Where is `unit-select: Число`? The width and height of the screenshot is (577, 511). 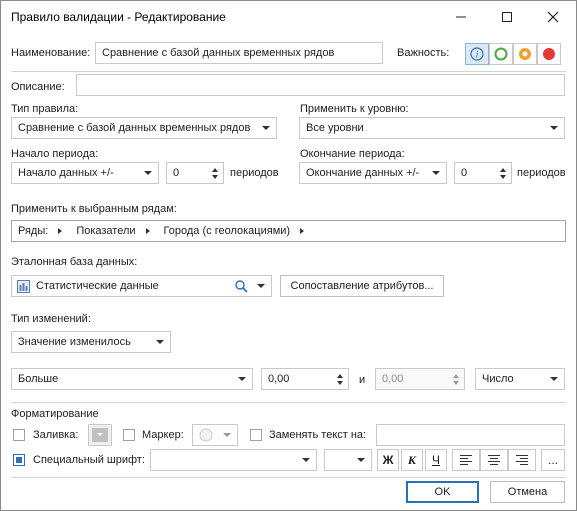 unit-select: Число is located at coordinates (520, 379).